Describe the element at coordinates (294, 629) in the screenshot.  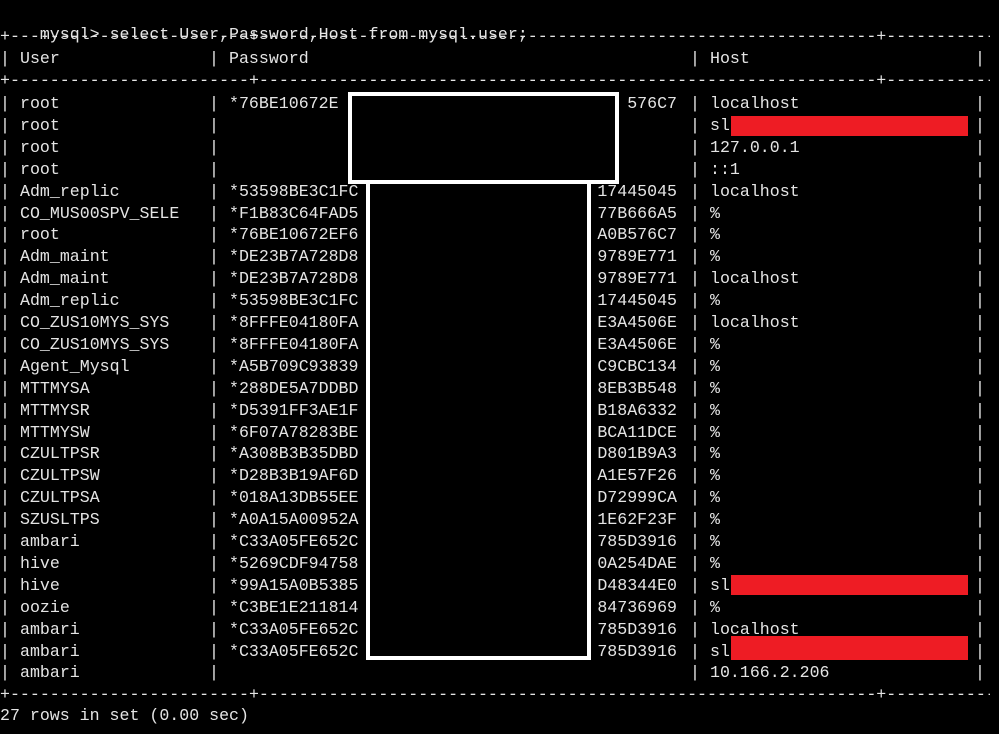
I see `cell-password: *C33A05FE652C` at that location.